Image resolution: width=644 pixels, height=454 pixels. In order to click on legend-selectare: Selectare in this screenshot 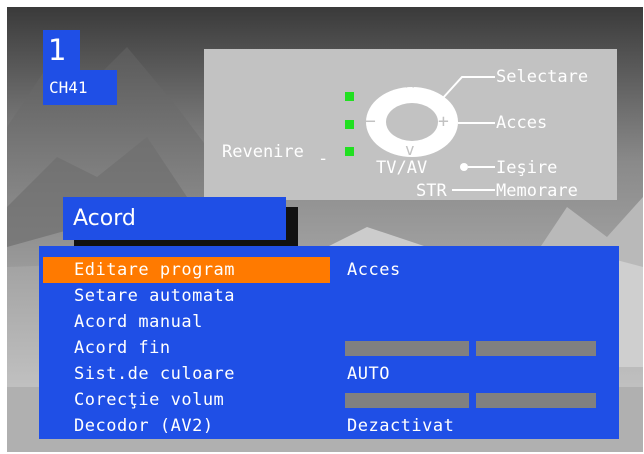, I will do `click(542, 77)`.